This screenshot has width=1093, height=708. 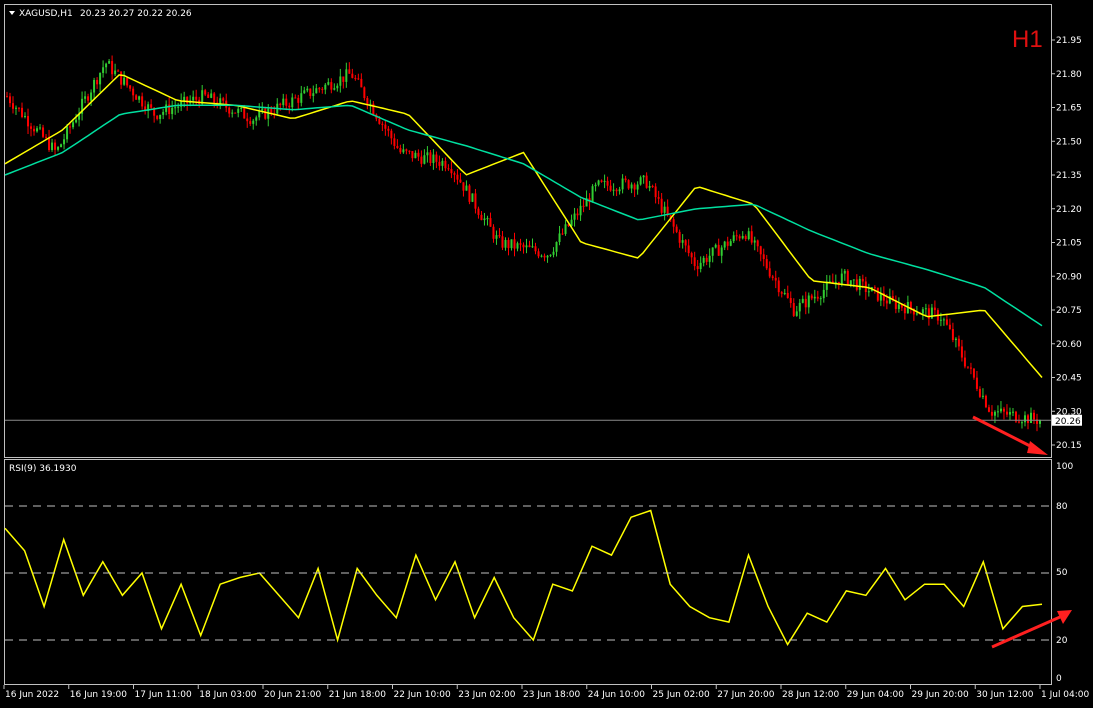 I want to click on time-tick-label: 23 Jun 18:00, so click(x=551, y=695).